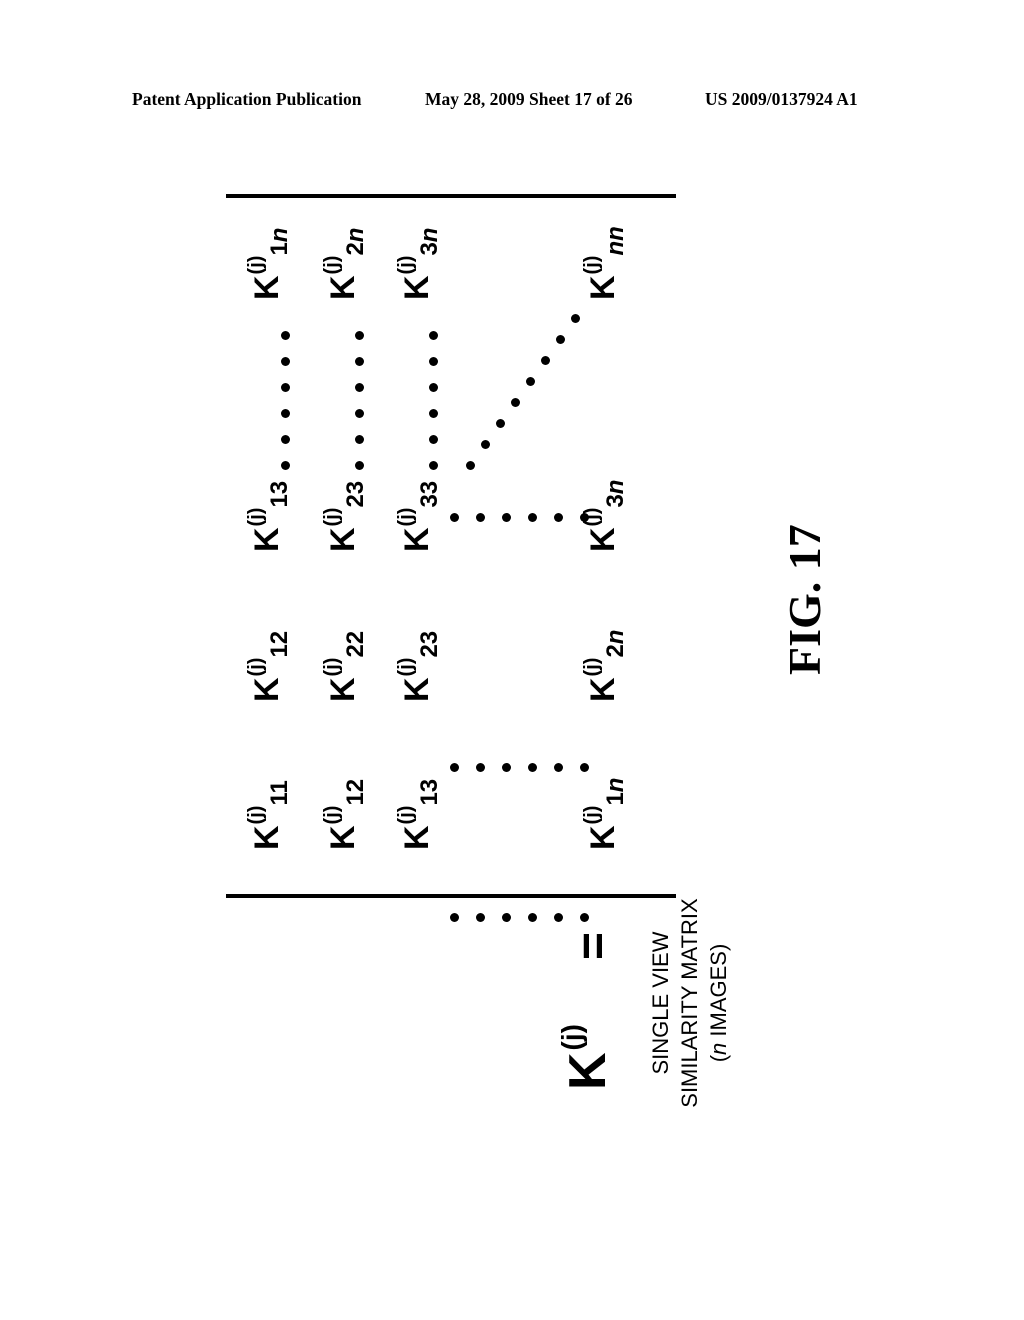 The height and width of the screenshot is (1320, 1024). Describe the element at coordinates (718, 1048) in the screenshot. I see `caption-n: n` at that location.